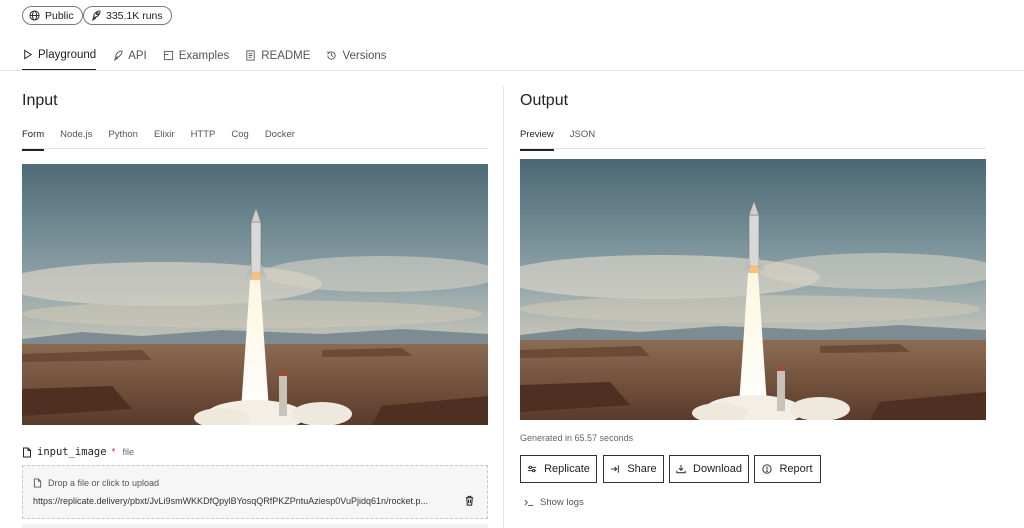 The image size is (1024, 528). Describe the element at coordinates (28, 54) in the screenshot. I see `play-icon` at that location.